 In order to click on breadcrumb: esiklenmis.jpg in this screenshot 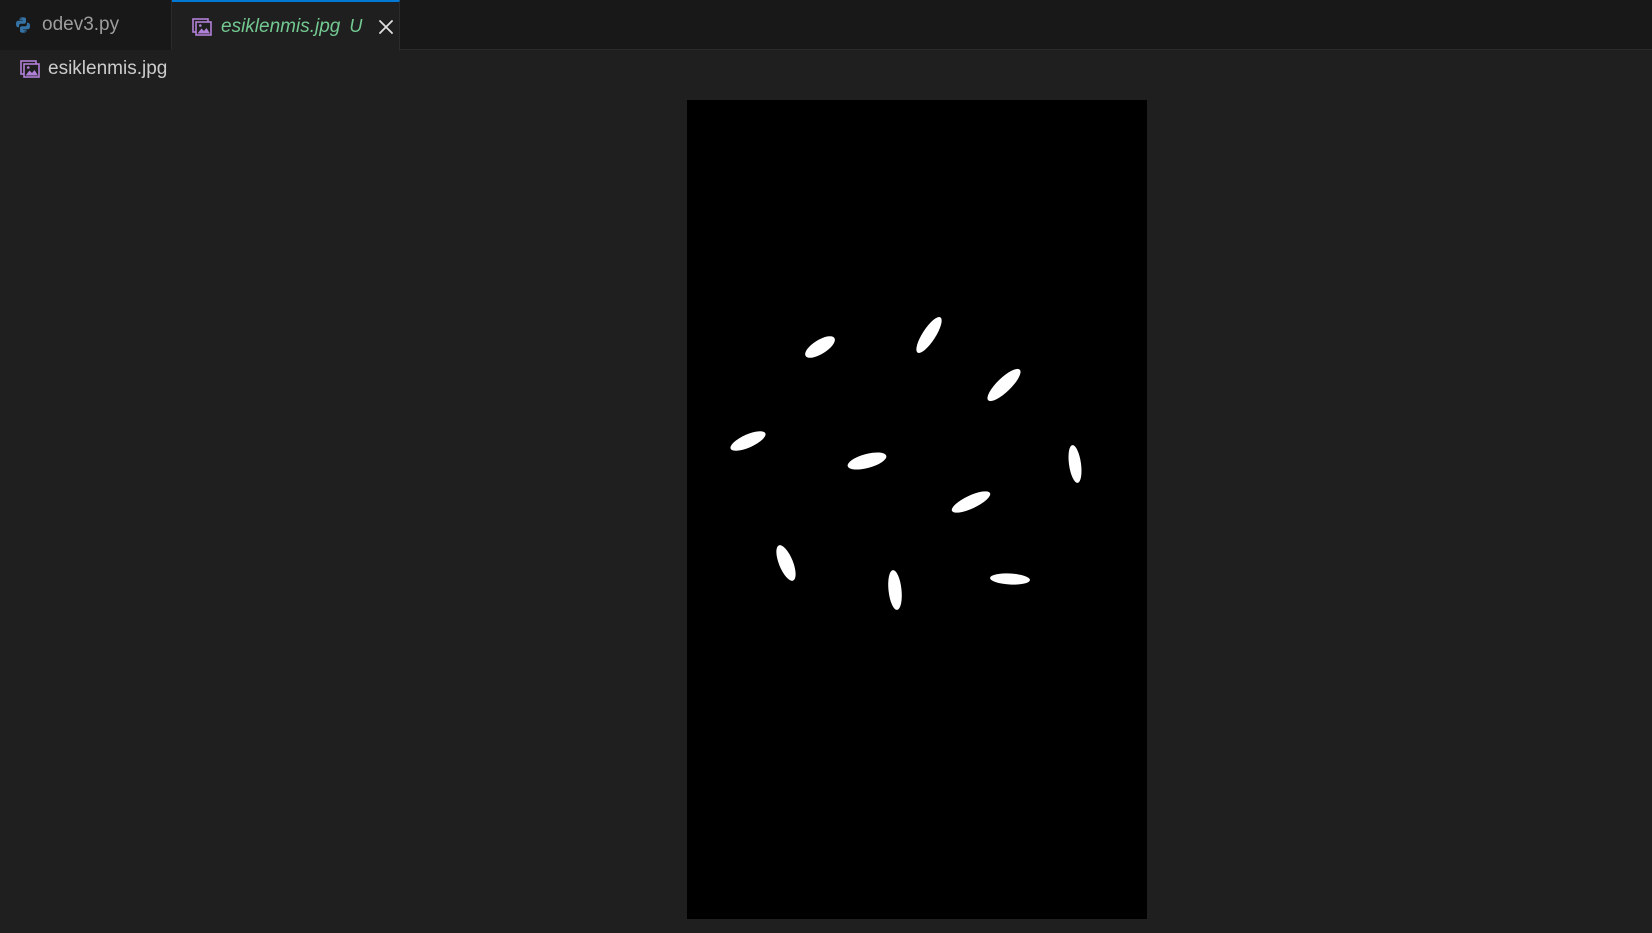, I will do `click(93, 69)`.